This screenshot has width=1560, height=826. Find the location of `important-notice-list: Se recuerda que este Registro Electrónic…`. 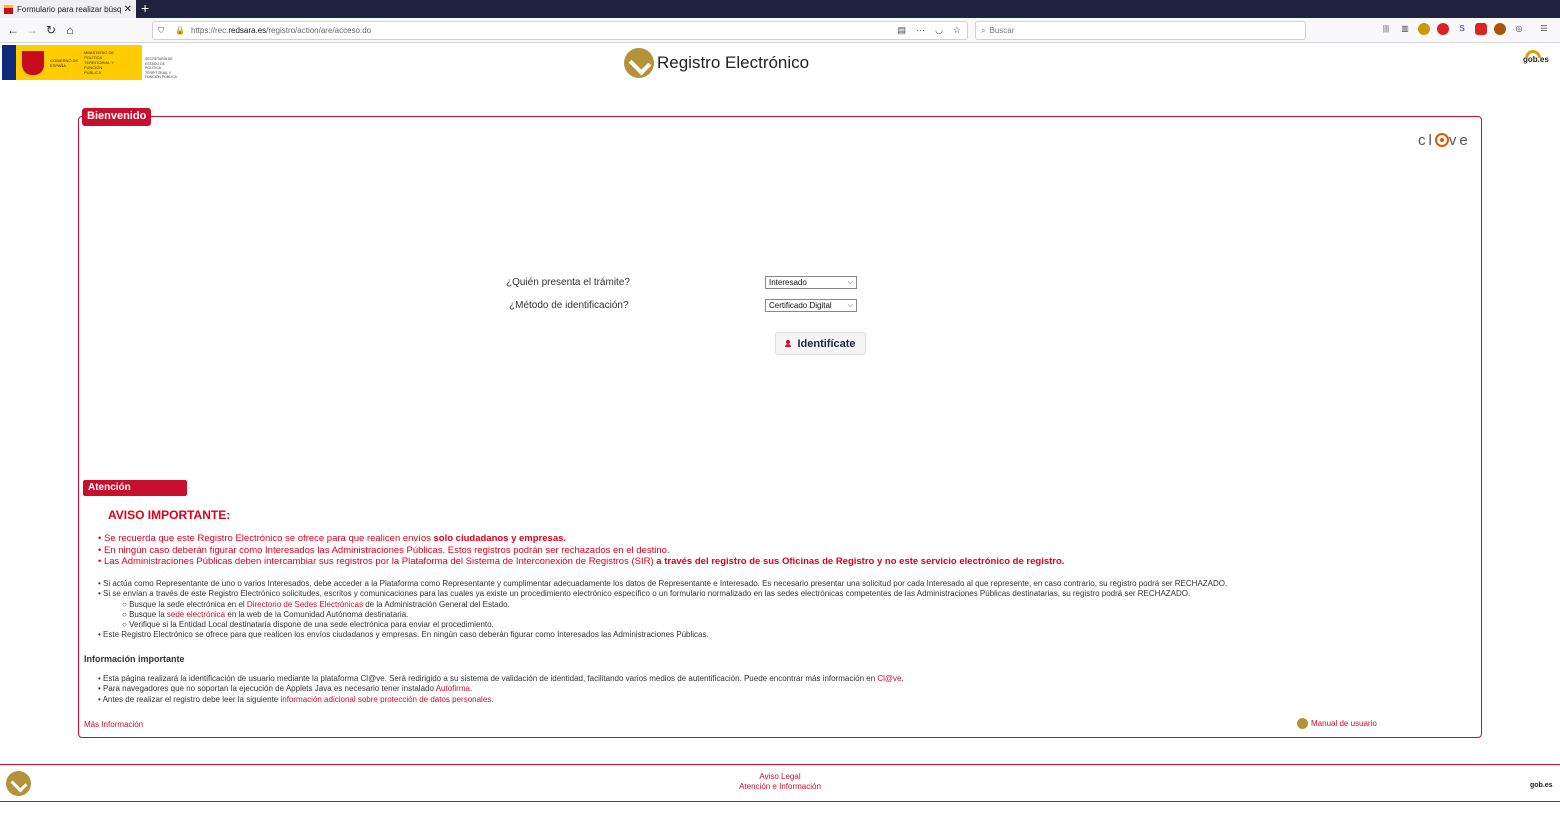

important-notice-list: Se recuerda que este Registro Electrónic… is located at coordinates (581, 550).